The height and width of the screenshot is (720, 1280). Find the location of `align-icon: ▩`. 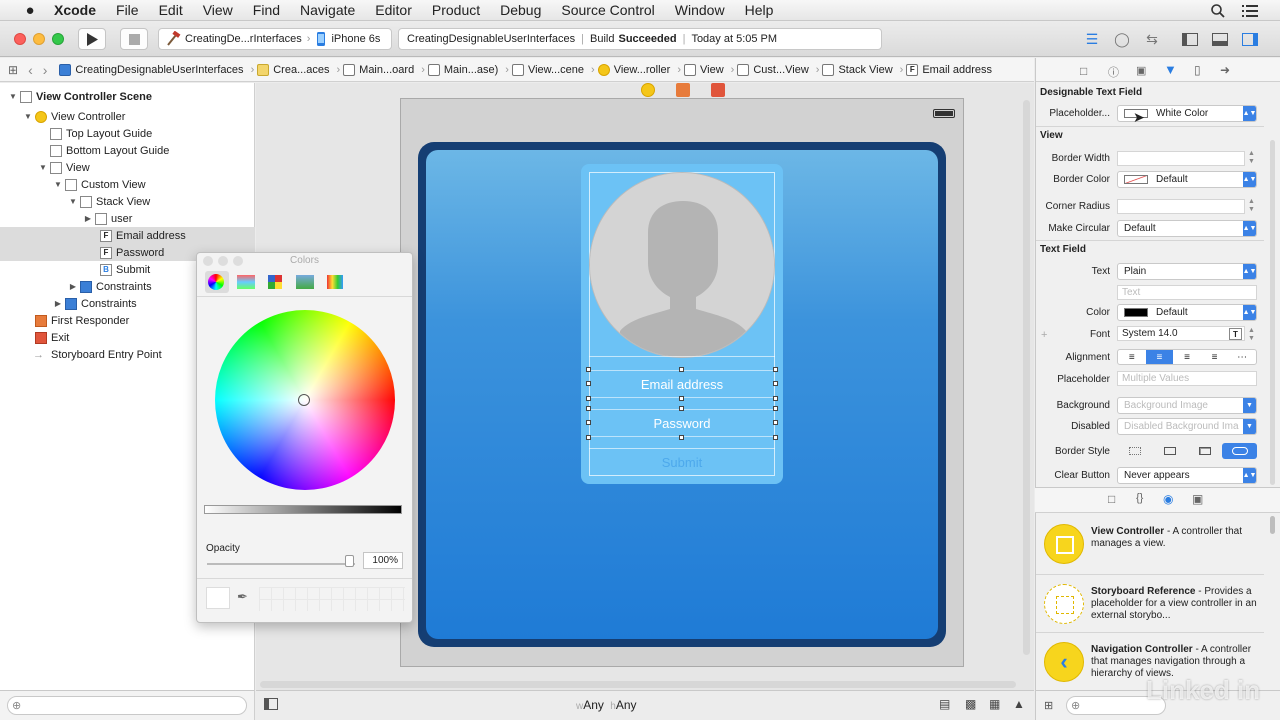

align-icon: ▩ is located at coordinates (970, 704).